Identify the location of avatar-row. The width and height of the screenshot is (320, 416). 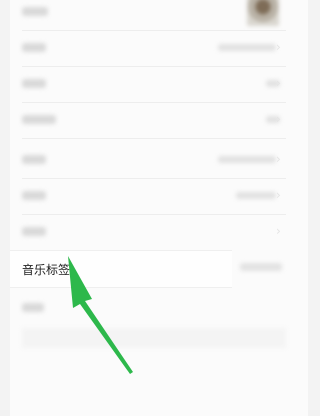
(148, 15).